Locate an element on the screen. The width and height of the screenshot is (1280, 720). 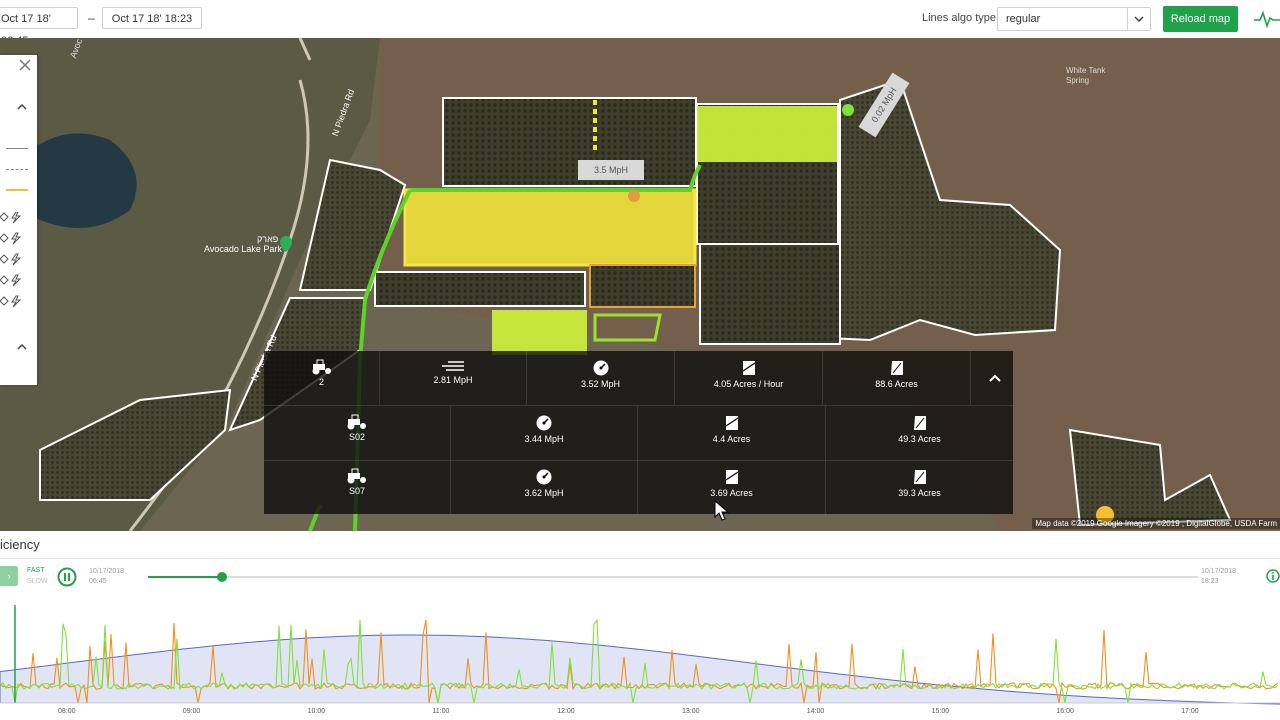
vehicle-row: S02 3.44 MpH 4.4 Acres 49.3 Acres is located at coordinates (638, 433).